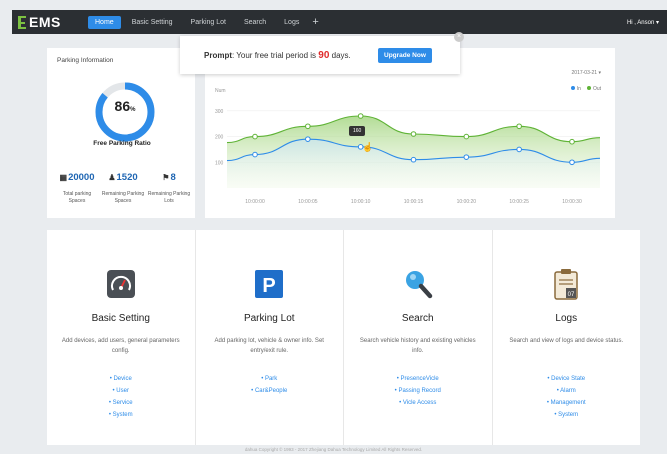  What do you see at coordinates (104, 22) in the screenshot?
I see `nav-home: Home` at bounding box center [104, 22].